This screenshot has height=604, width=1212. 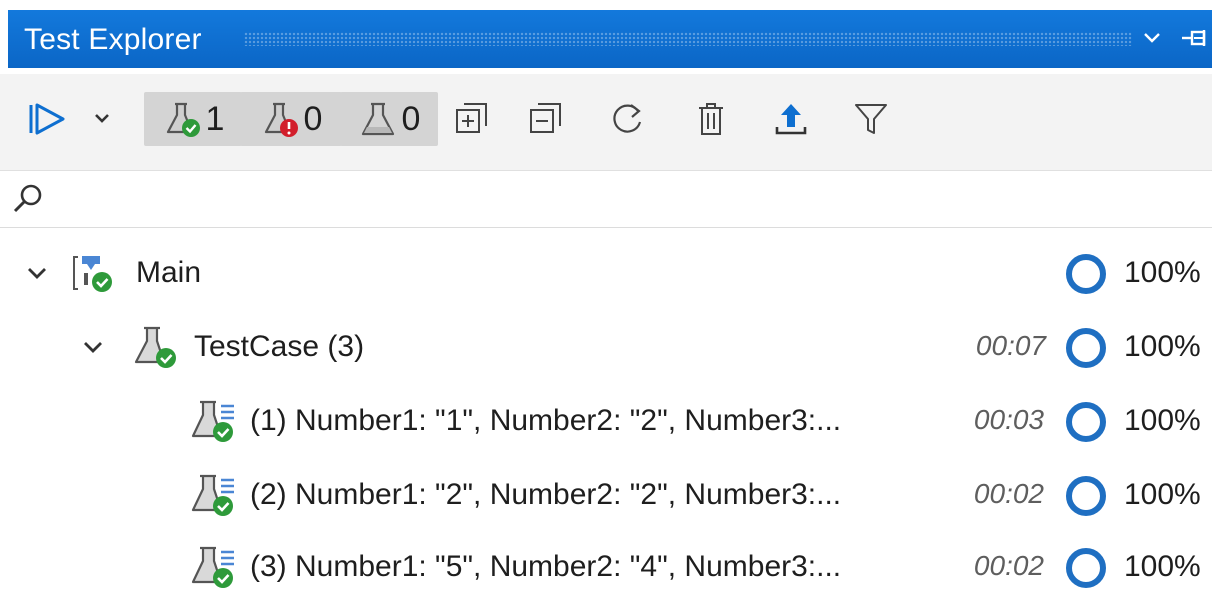 I want to click on trash-icon, so click(x=711, y=119).